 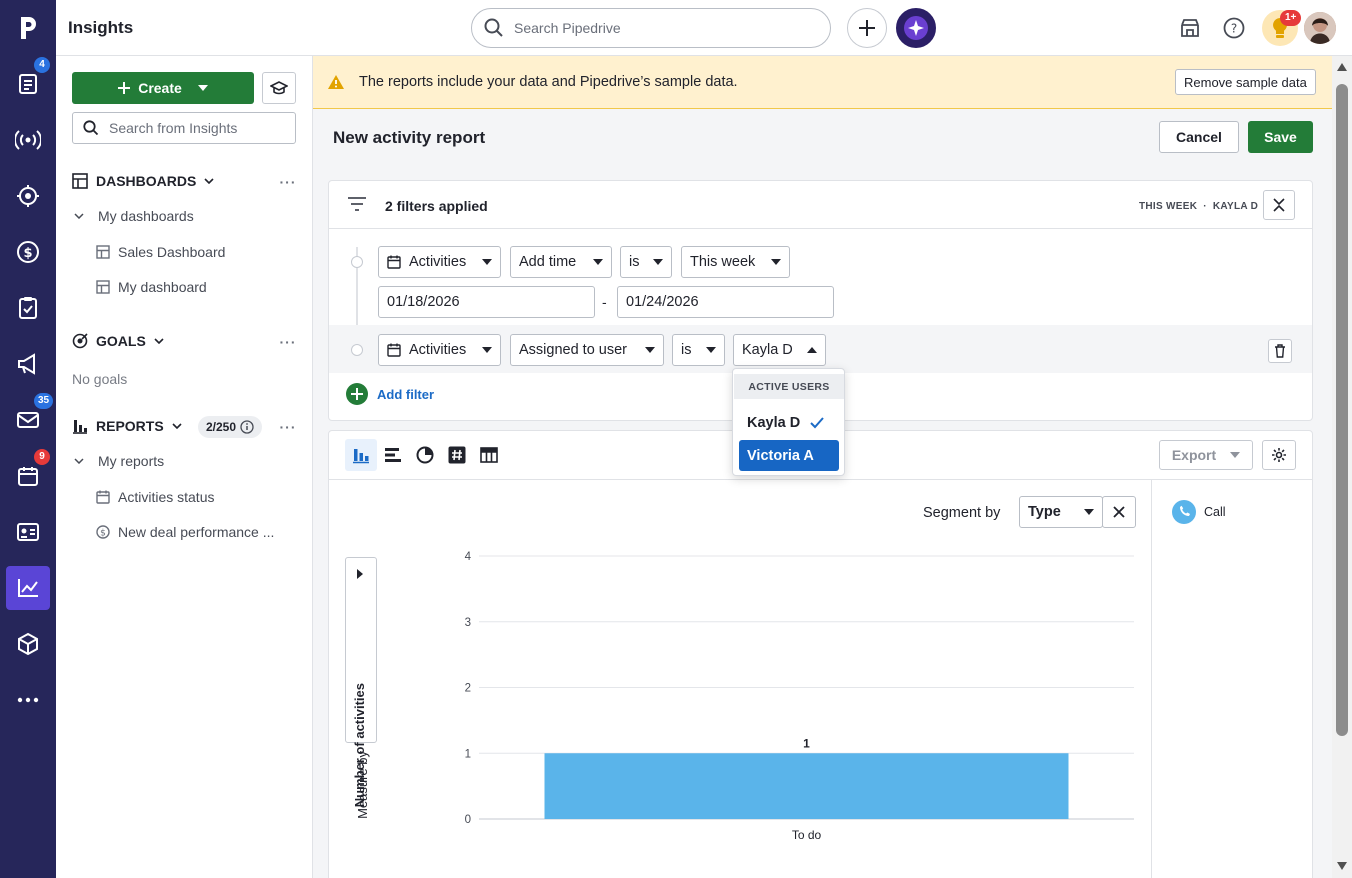 What do you see at coordinates (686, 350) in the screenshot?
I see `dropdown-value: is` at bounding box center [686, 350].